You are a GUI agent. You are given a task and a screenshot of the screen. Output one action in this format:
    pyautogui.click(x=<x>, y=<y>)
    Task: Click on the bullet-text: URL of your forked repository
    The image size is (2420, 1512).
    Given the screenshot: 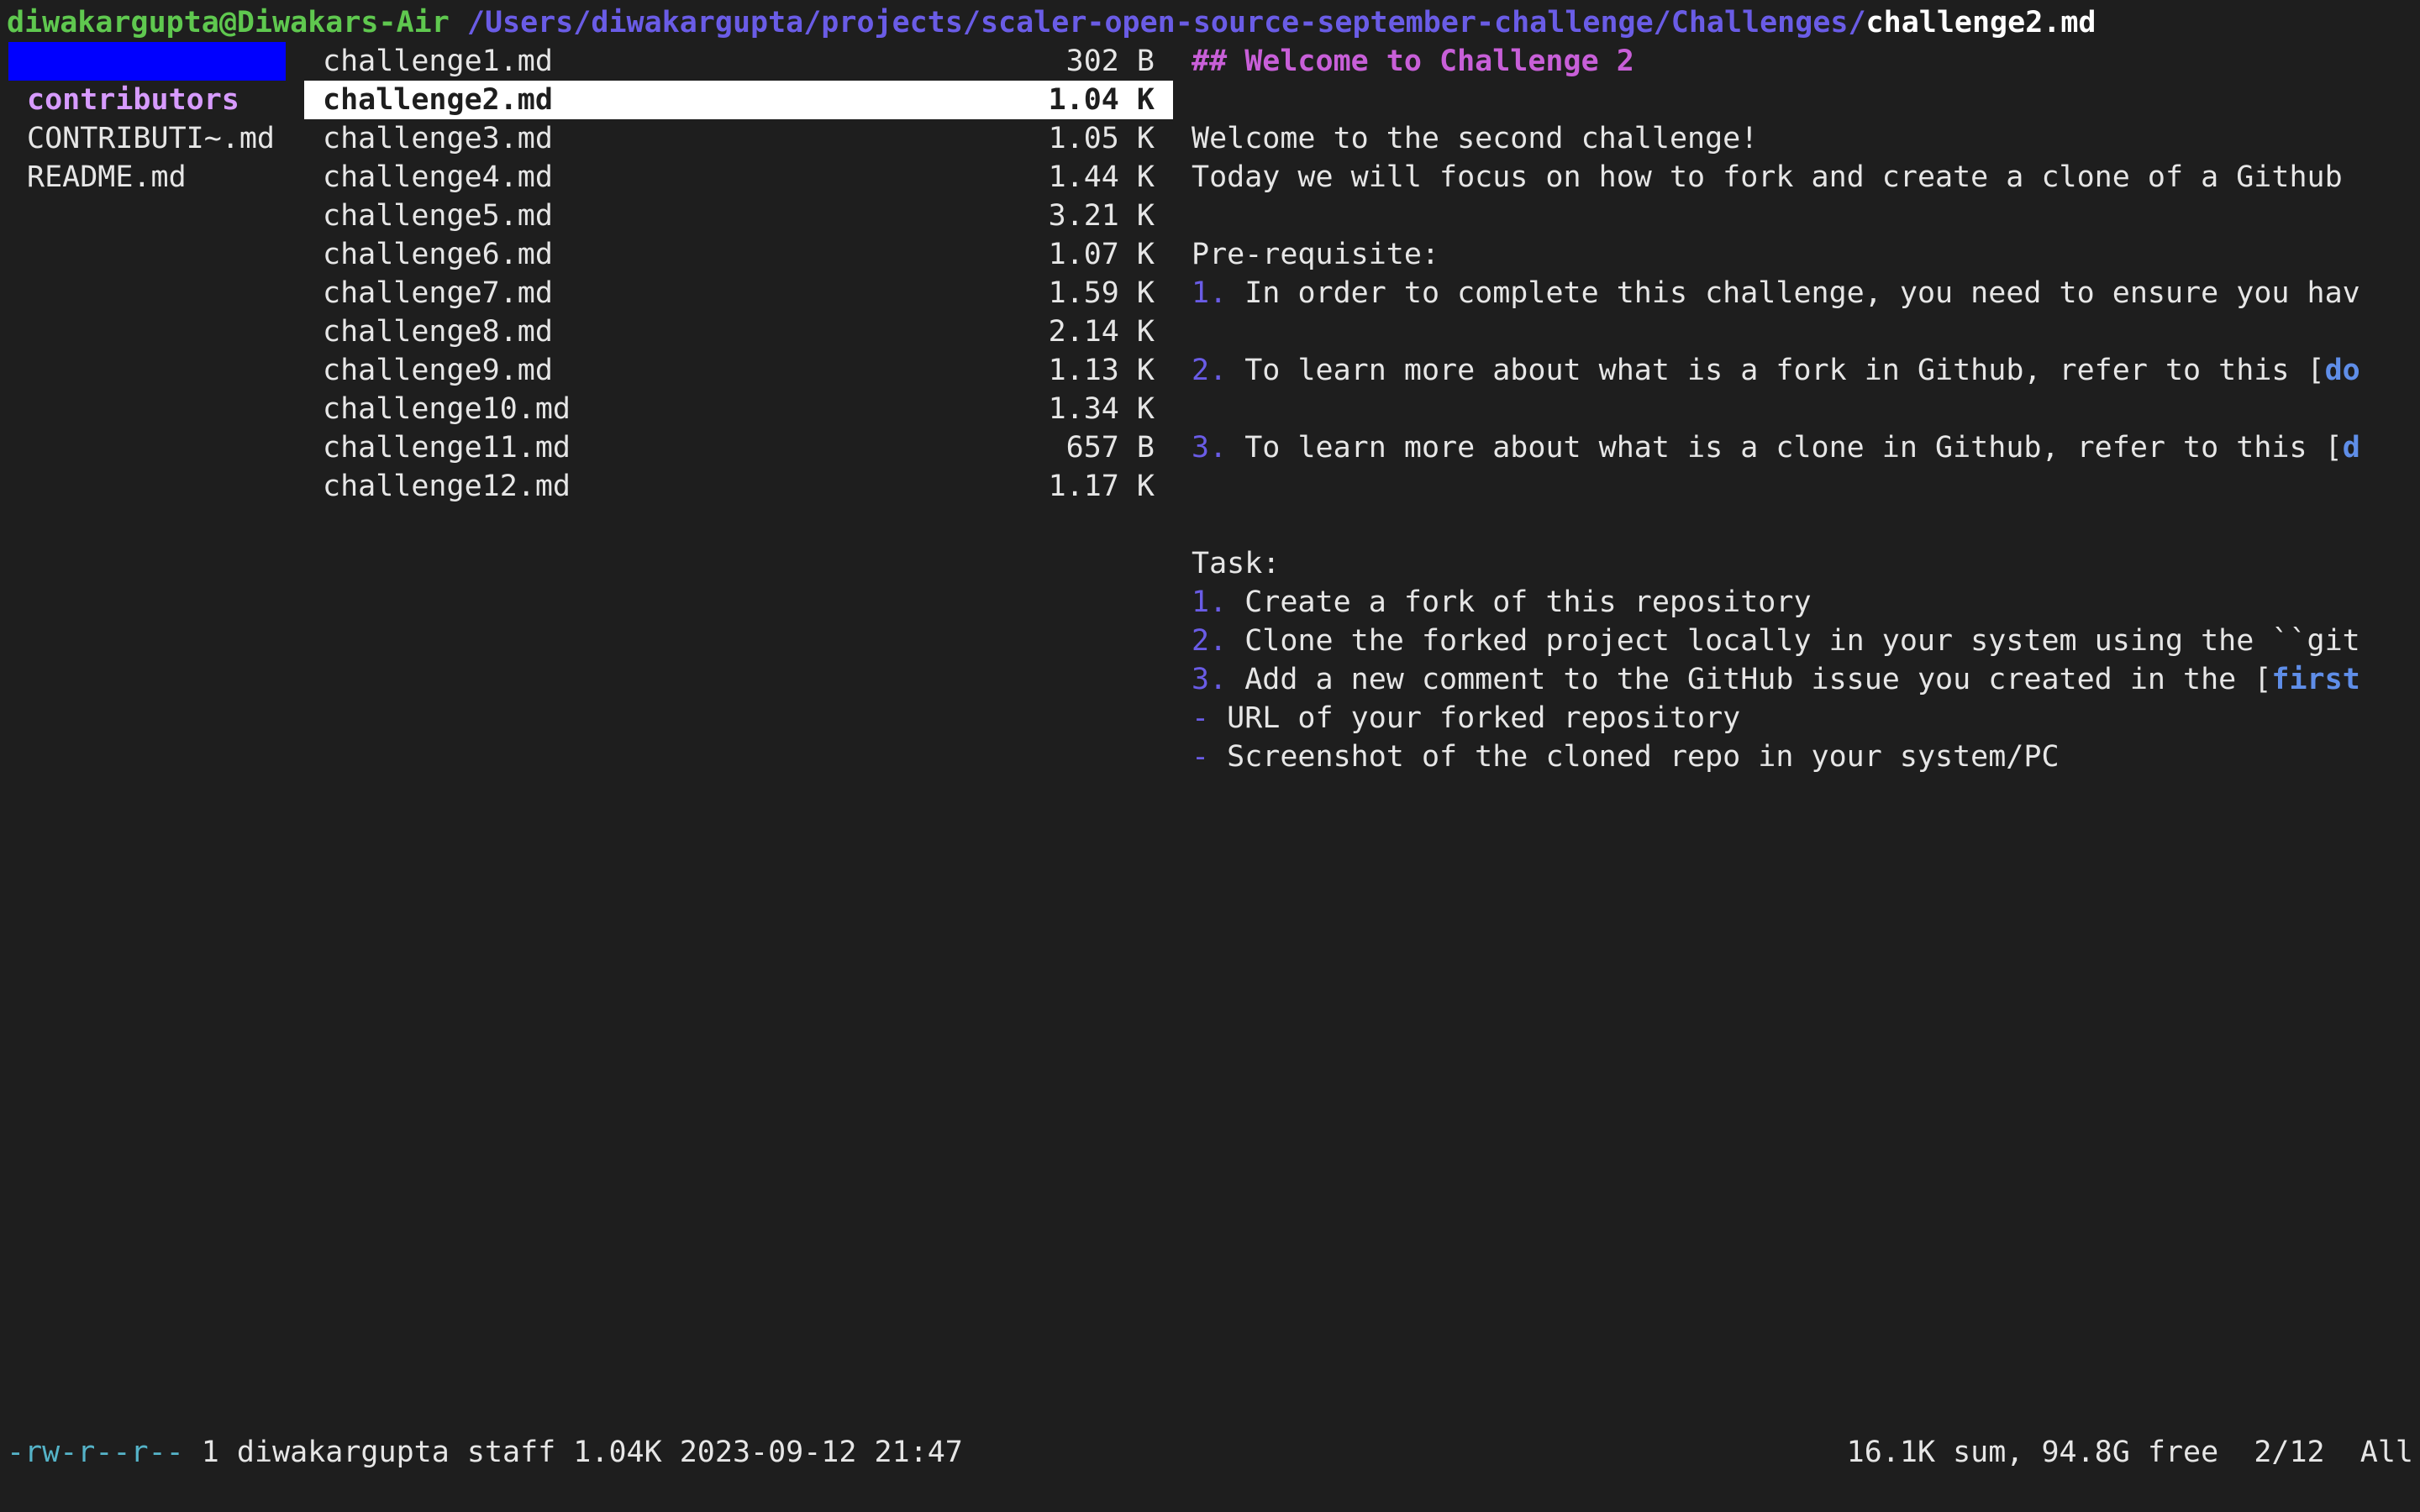 What is the action you would take?
    pyautogui.click(x=1475, y=718)
    